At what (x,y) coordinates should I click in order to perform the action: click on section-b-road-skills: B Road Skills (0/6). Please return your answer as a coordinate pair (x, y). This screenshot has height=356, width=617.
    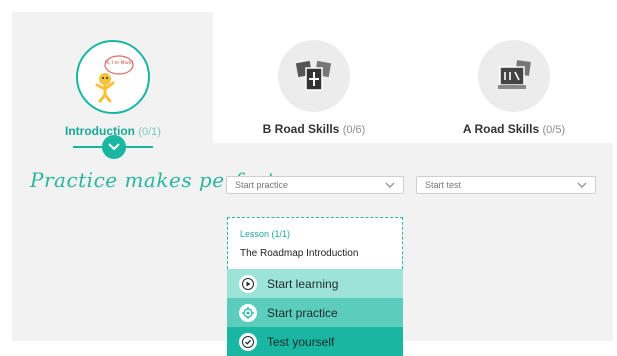
    Looking at the image, I should click on (314, 88).